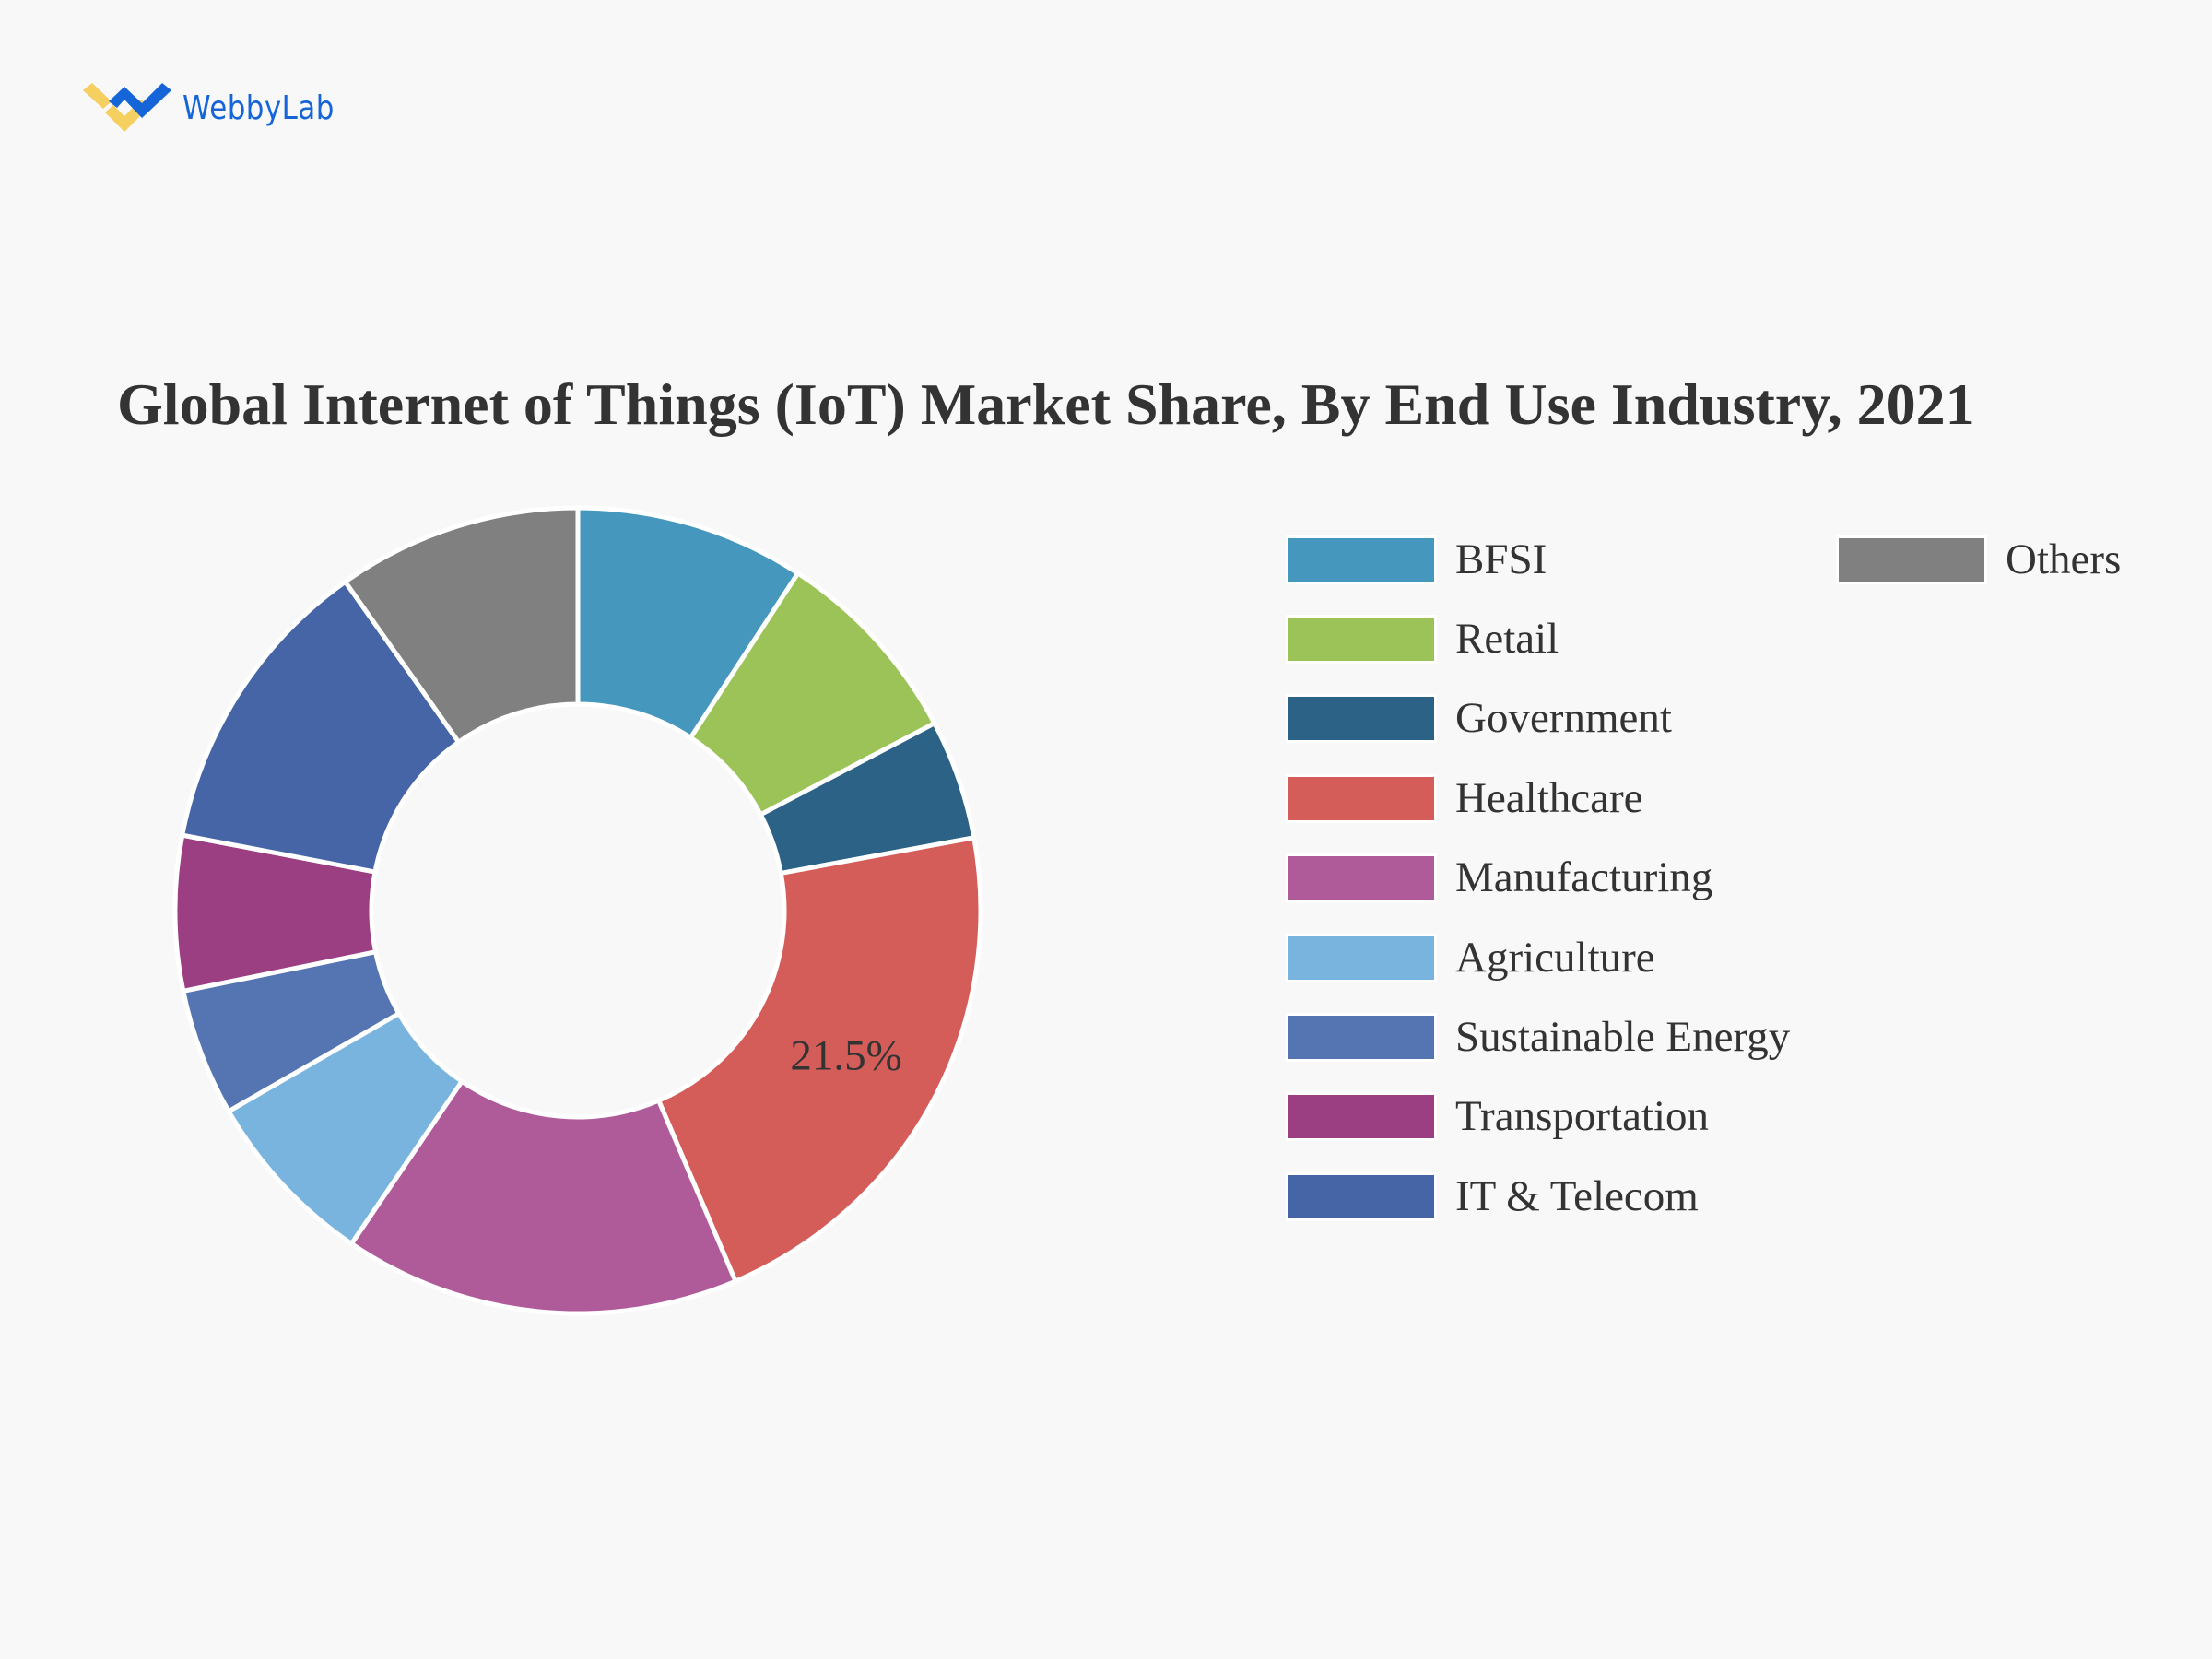 The width and height of the screenshot is (2212, 1659). I want to click on legend-label: IT & Telecom, so click(1577, 1195).